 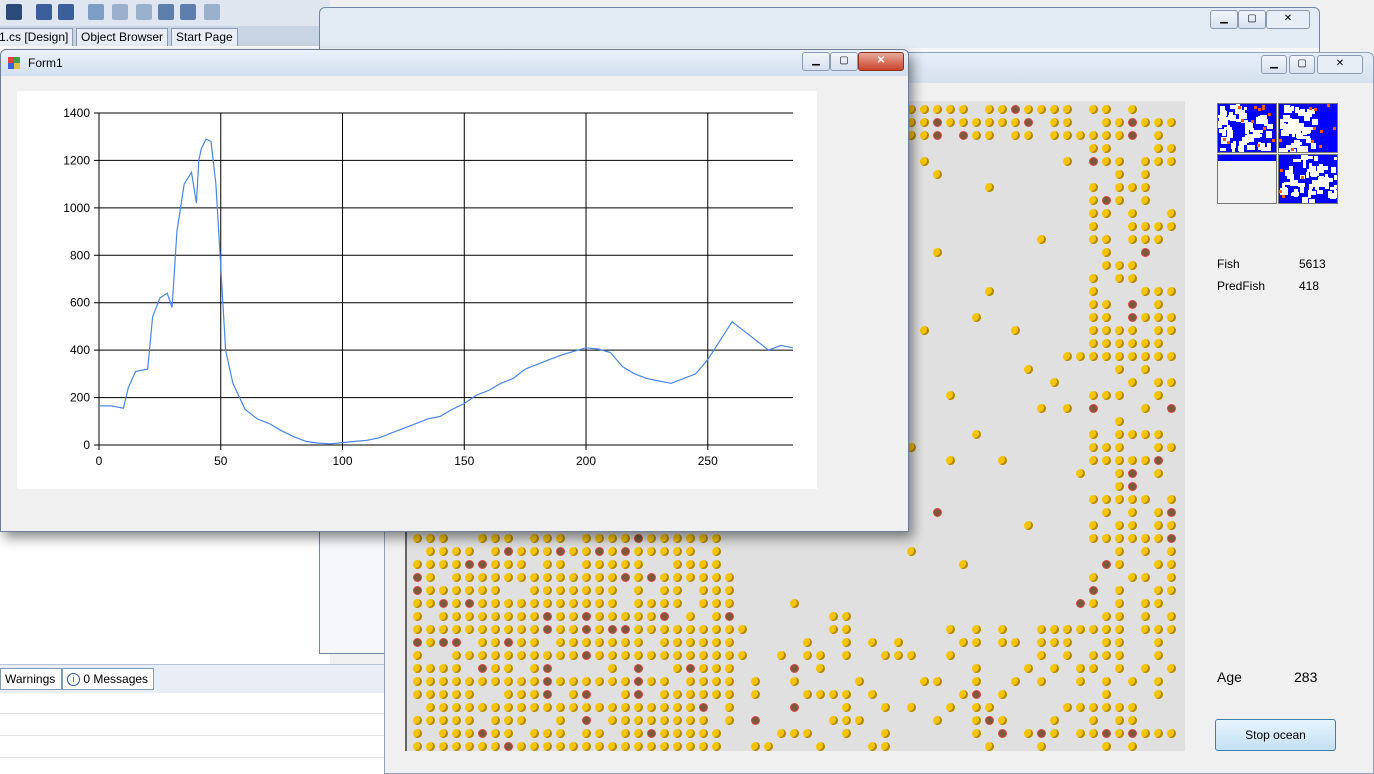 I want to click on bookmark-icon, so click(x=120, y=12).